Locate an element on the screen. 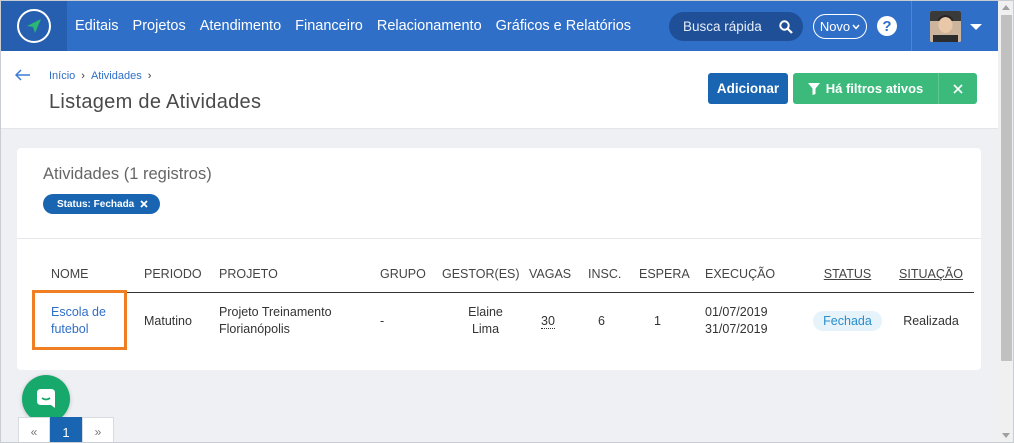  col-nome: NOME is located at coordinates (93, 274).